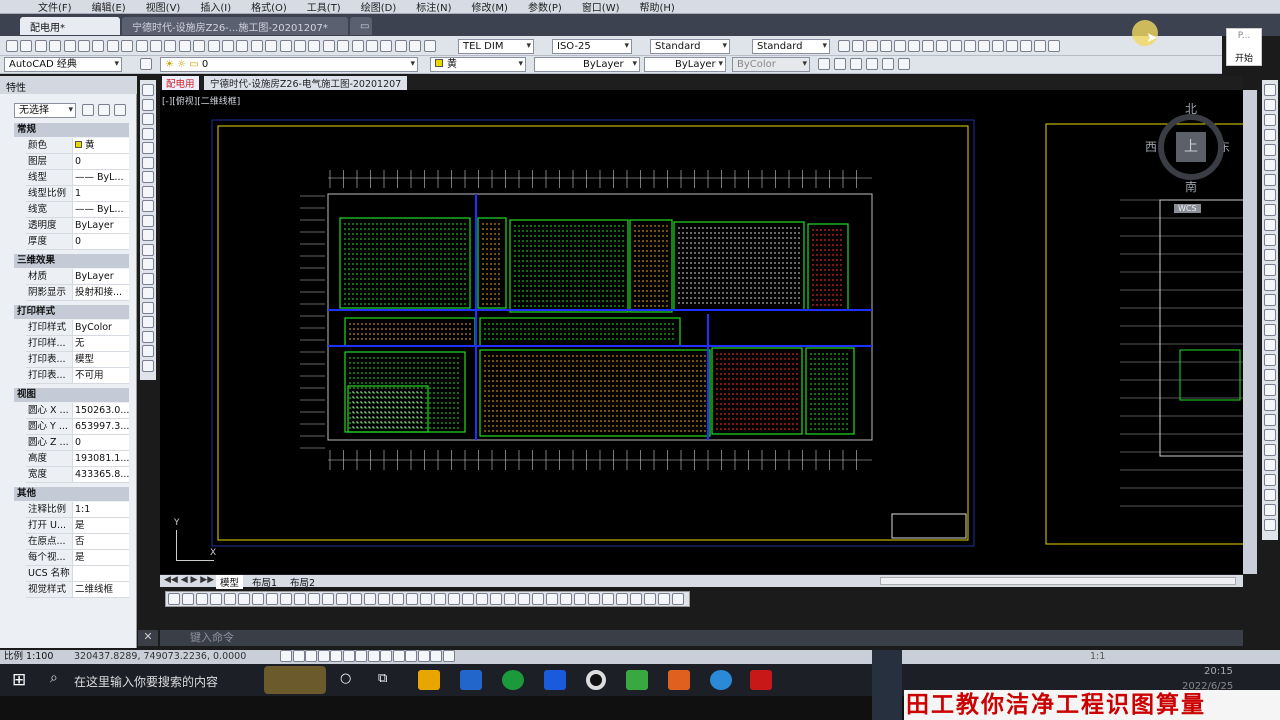 The height and width of the screenshot is (720, 1280). I want to click on draw-18-icon, so click(148, 351).